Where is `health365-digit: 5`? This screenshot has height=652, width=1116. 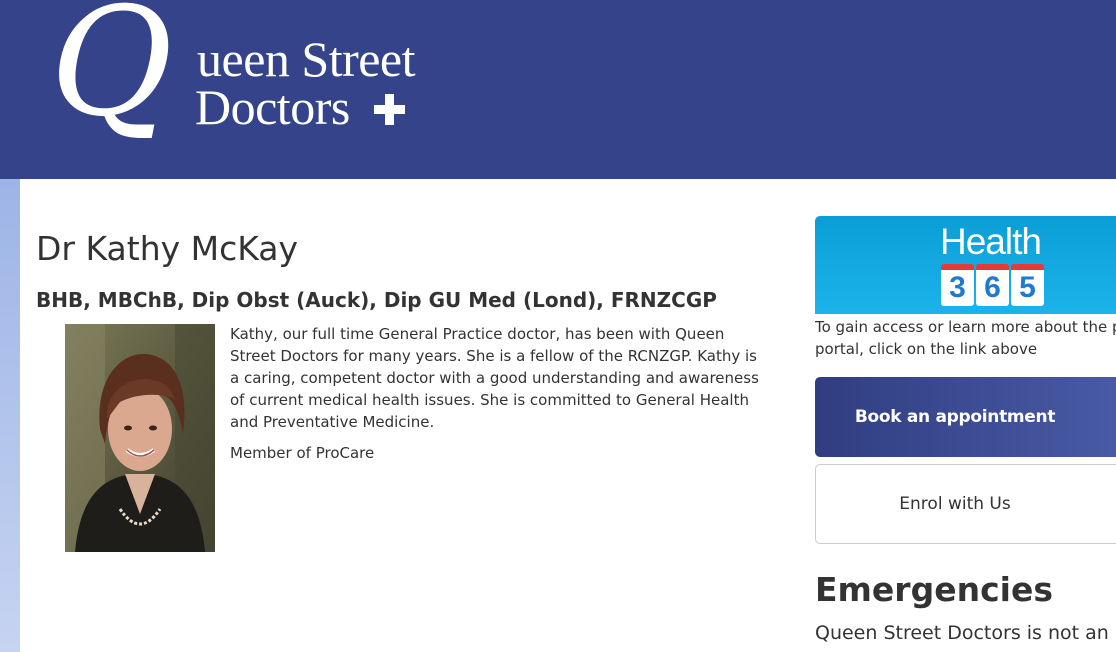
health365-digit: 5 is located at coordinates (1027, 285).